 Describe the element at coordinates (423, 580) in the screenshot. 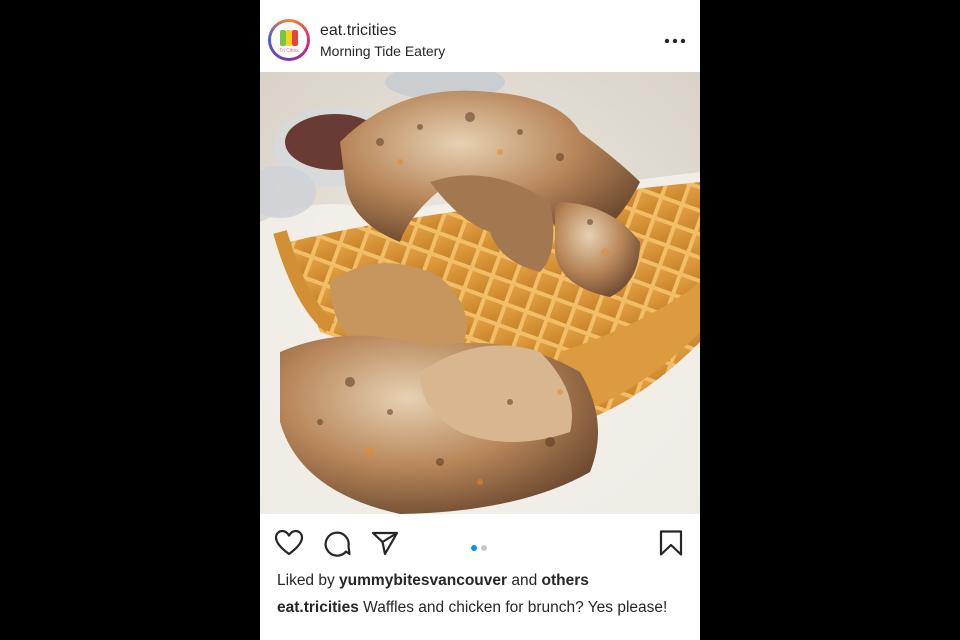

I see `liker-username: yummybitesvancouver` at that location.